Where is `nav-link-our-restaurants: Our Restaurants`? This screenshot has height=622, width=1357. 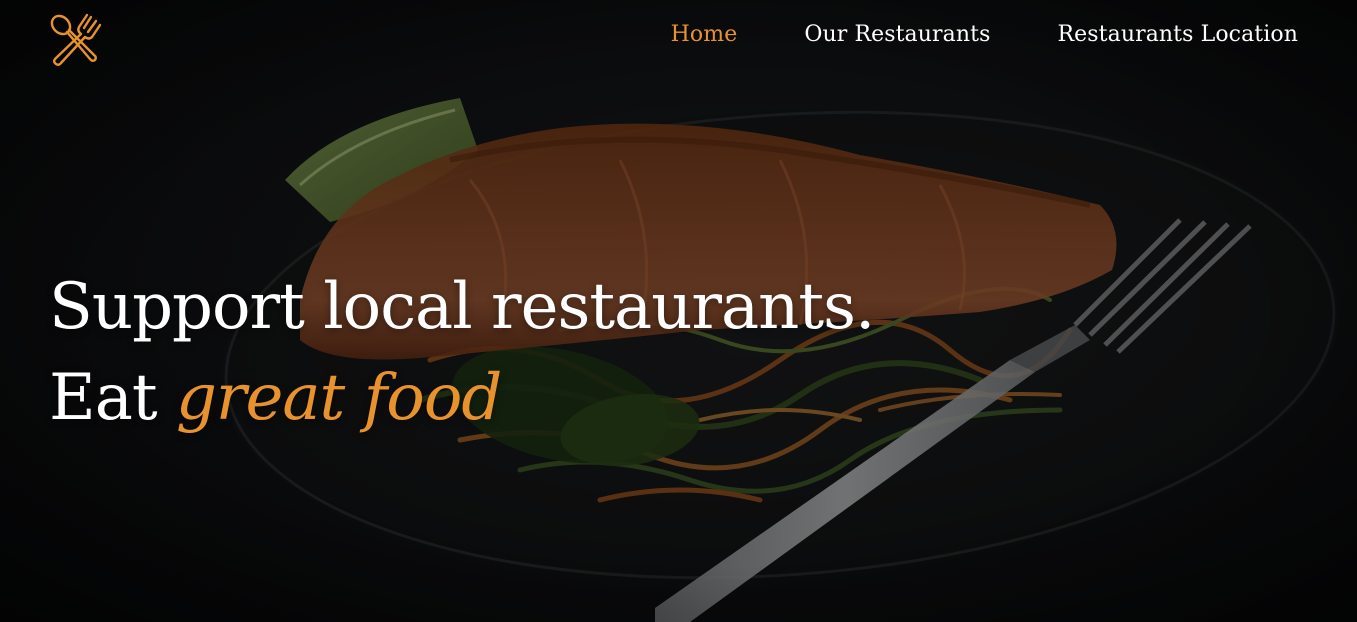
nav-link-our-restaurants: Our Restaurants is located at coordinates (897, 35).